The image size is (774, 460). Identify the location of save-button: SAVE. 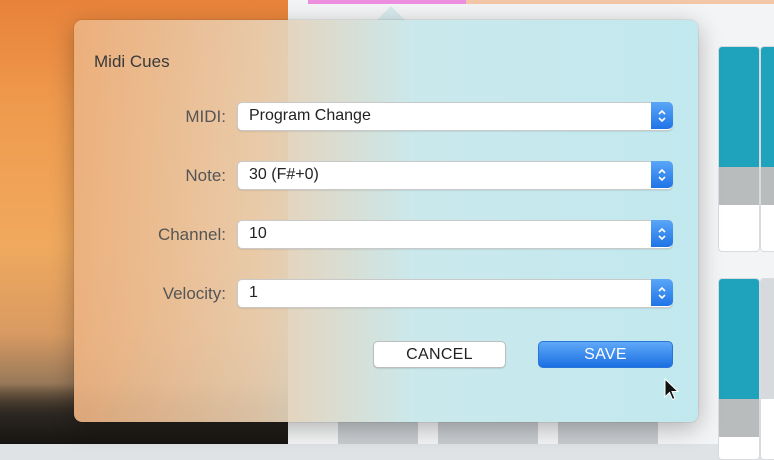
(605, 354).